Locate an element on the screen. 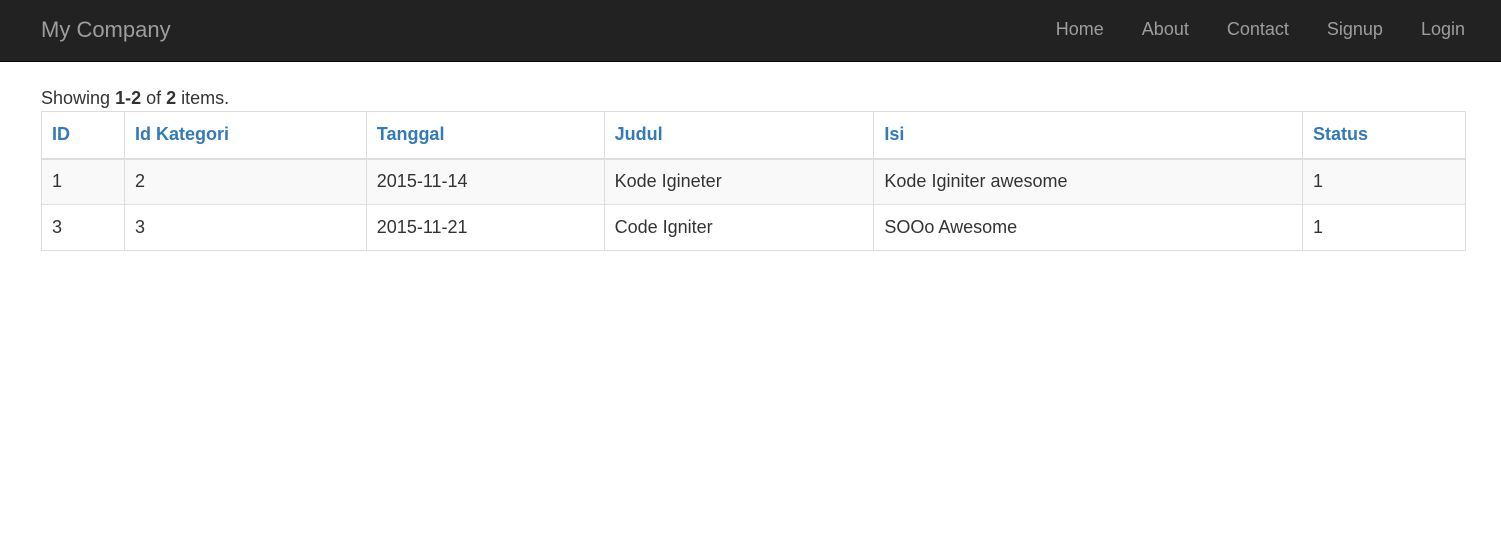 The image size is (1501, 548). nav-item-home: Home is located at coordinates (1080, 31).